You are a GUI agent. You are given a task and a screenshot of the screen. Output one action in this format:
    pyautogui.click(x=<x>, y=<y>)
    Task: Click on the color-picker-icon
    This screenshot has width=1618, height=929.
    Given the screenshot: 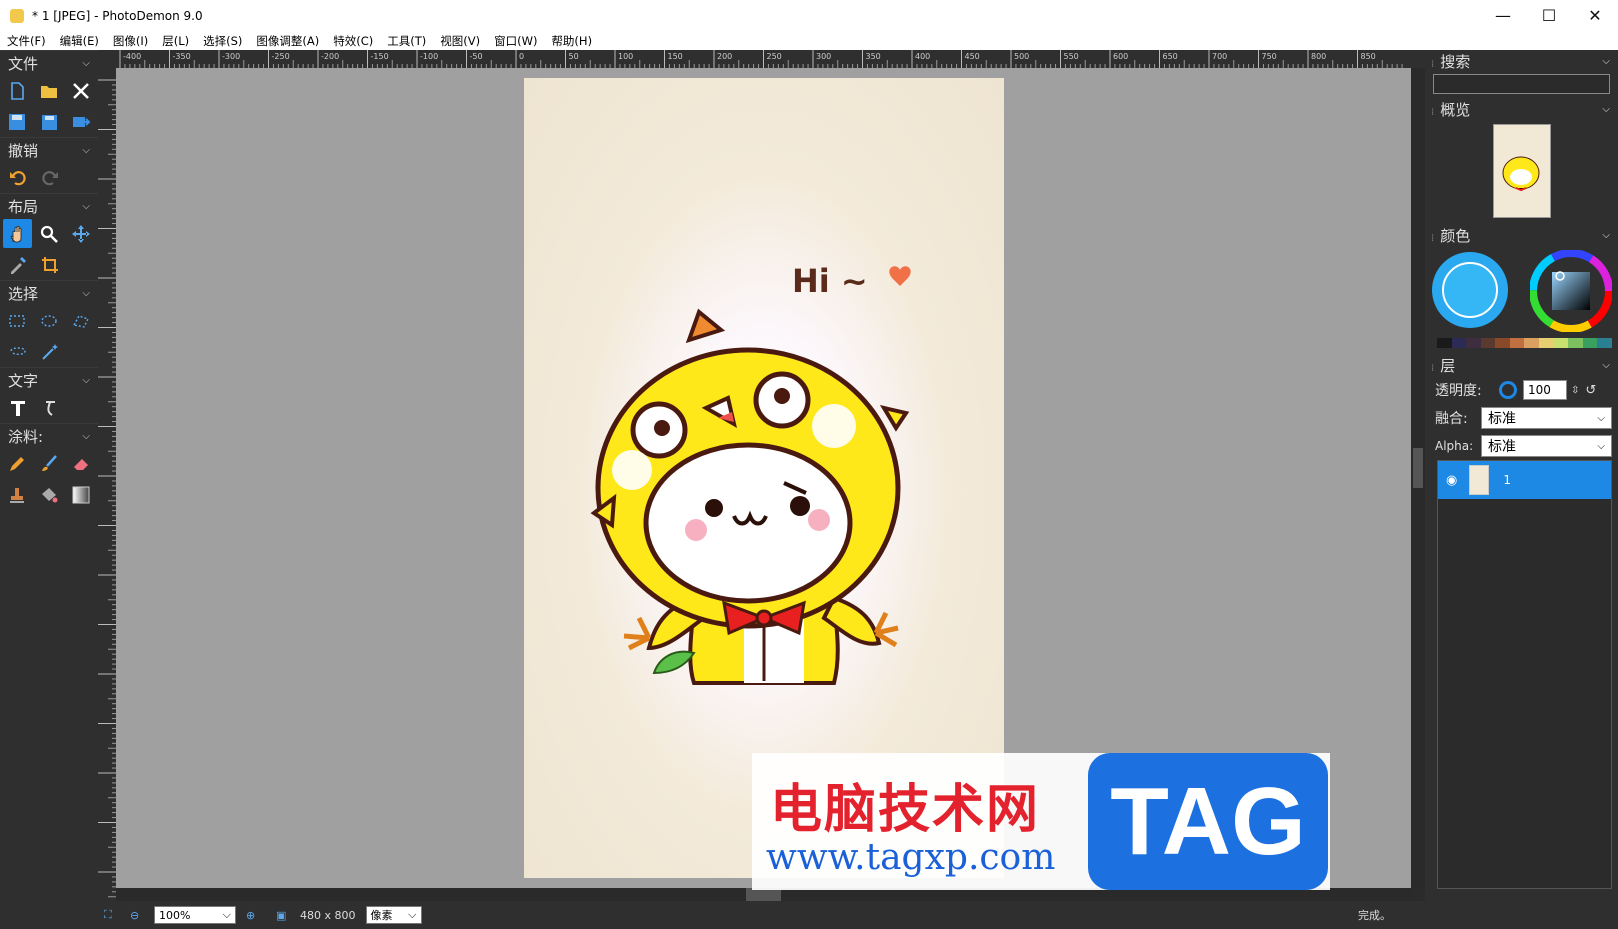 What is the action you would take?
    pyautogui.click(x=17, y=264)
    